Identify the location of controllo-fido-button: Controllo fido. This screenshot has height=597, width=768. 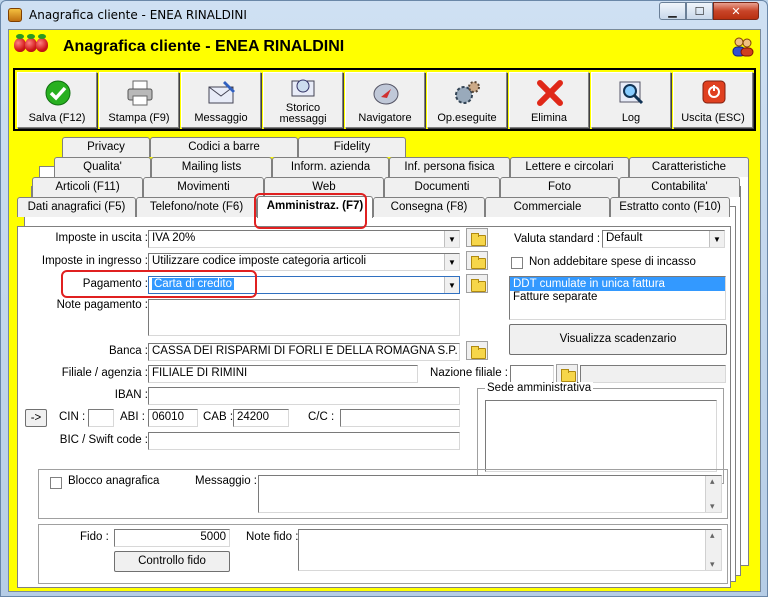
(172, 561).